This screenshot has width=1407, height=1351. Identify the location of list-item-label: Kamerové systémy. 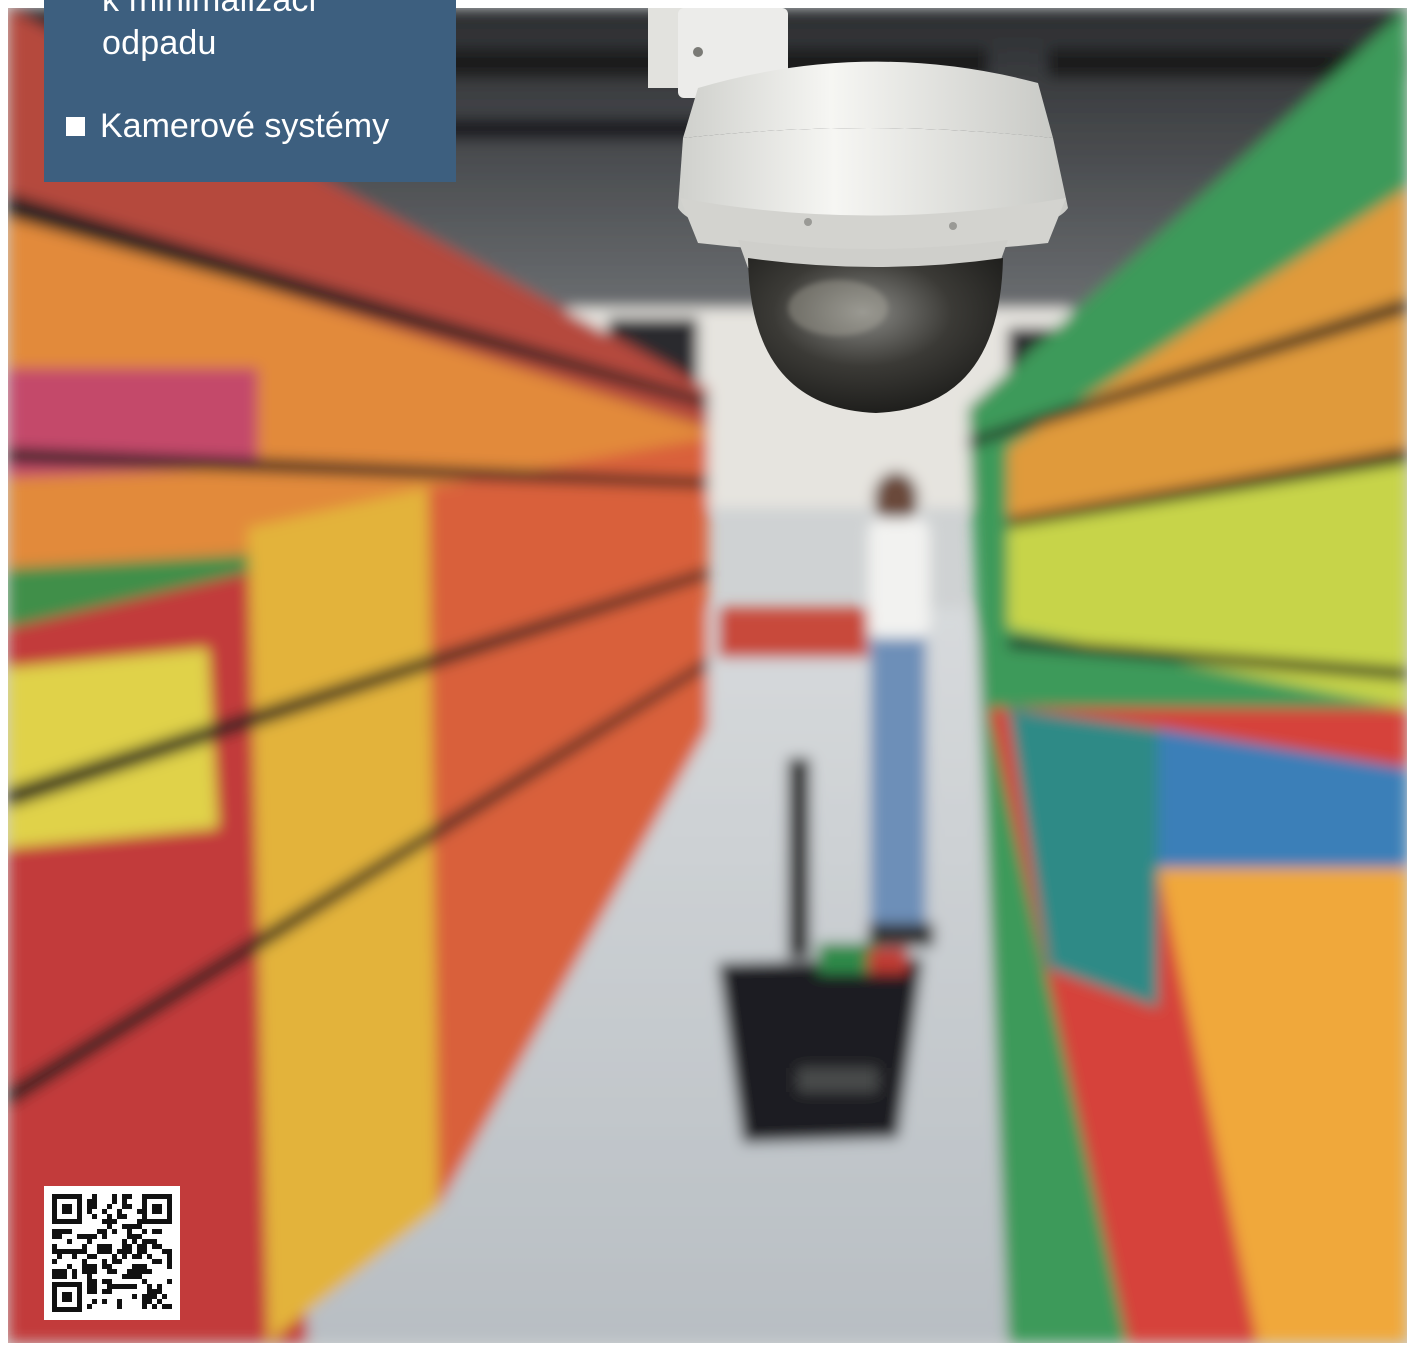
(245, 126).